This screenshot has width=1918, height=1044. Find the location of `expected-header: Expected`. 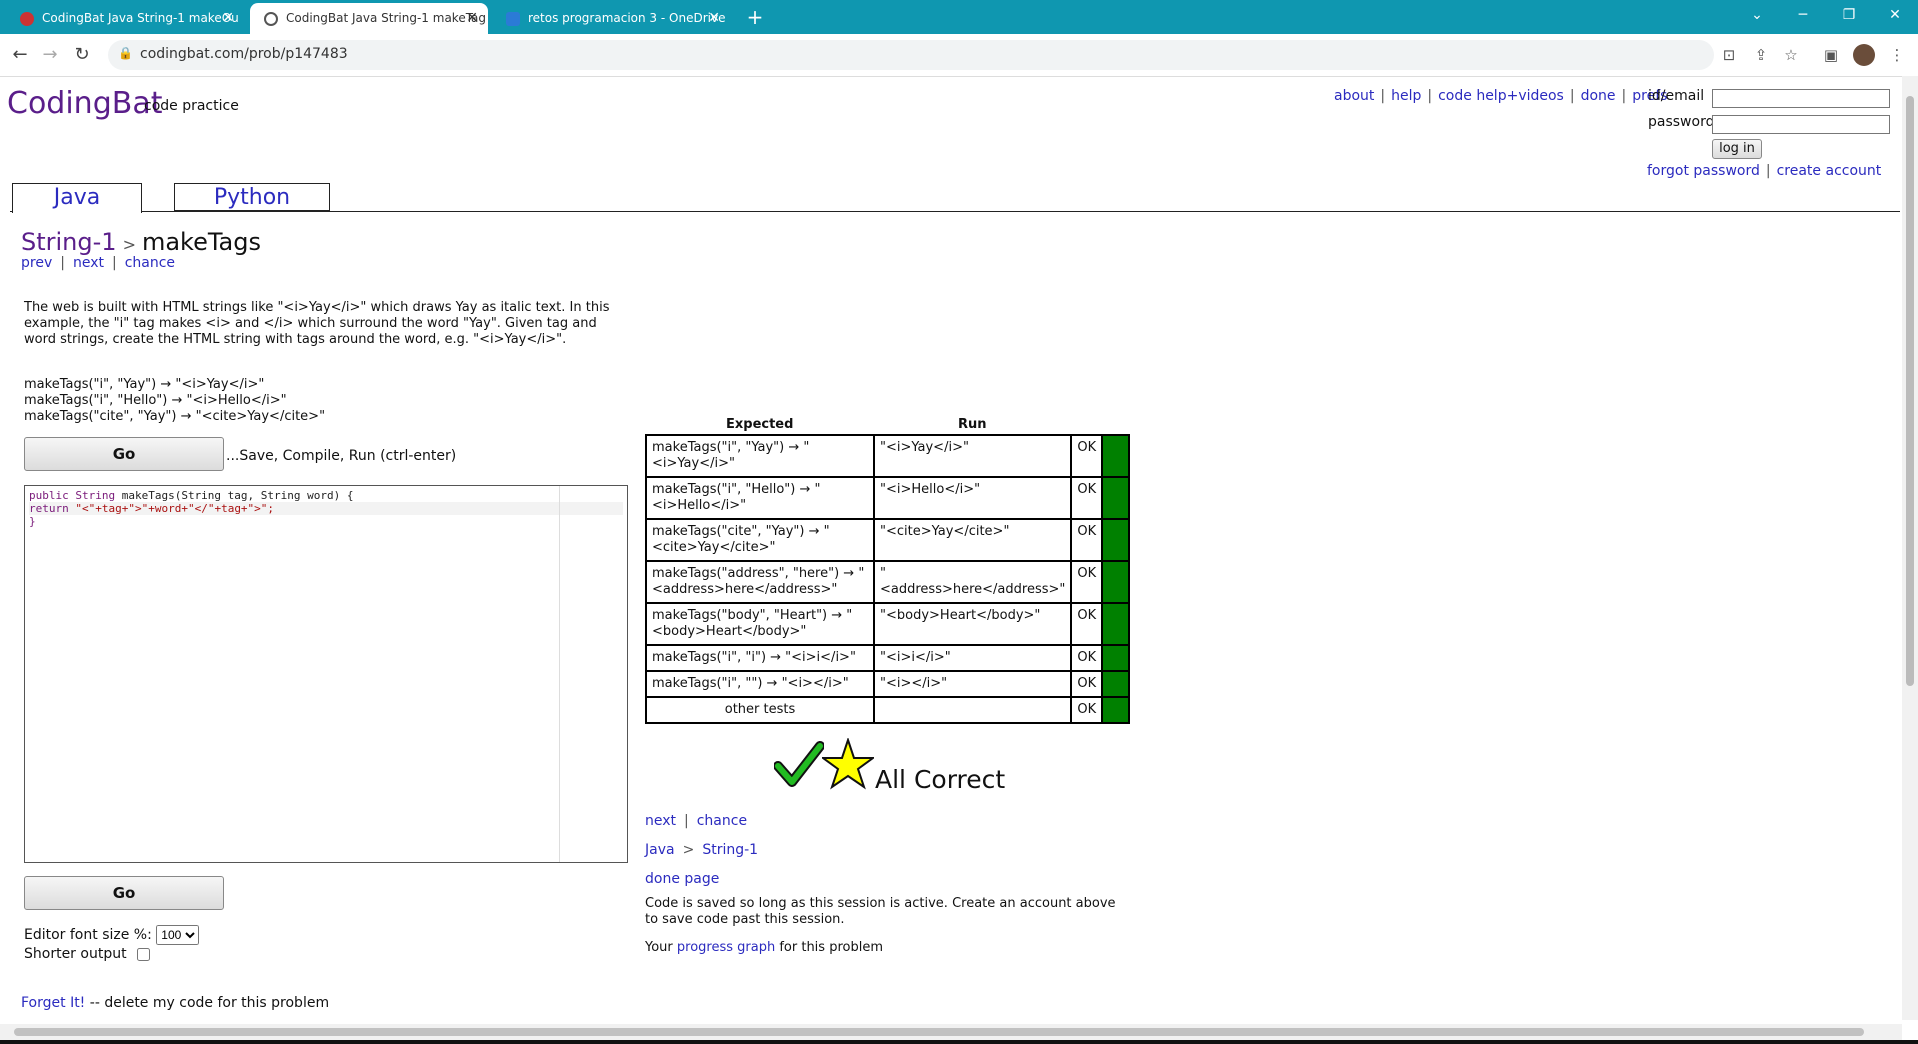

expected-header: Expected is located at coordinates (760, 424).